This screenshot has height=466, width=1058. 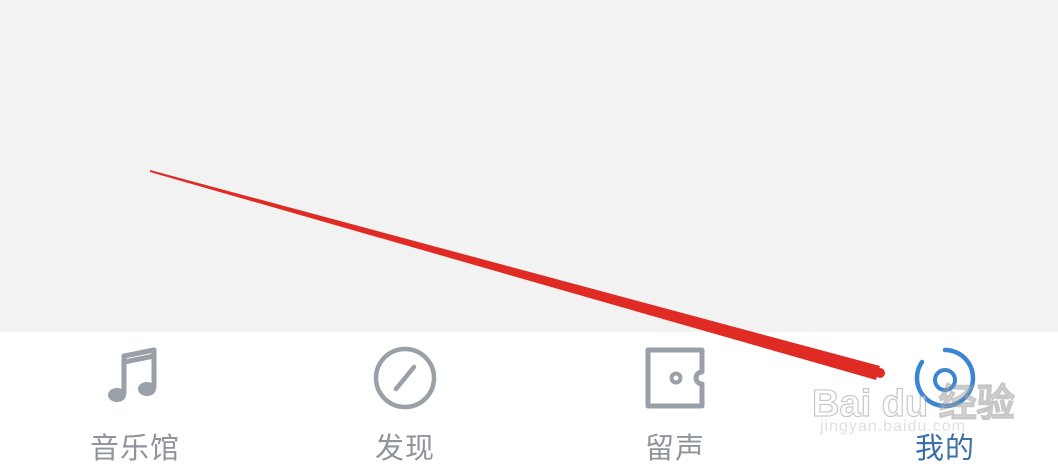 I want to click on tab-mine: 我的, so click(x=945, y=399).